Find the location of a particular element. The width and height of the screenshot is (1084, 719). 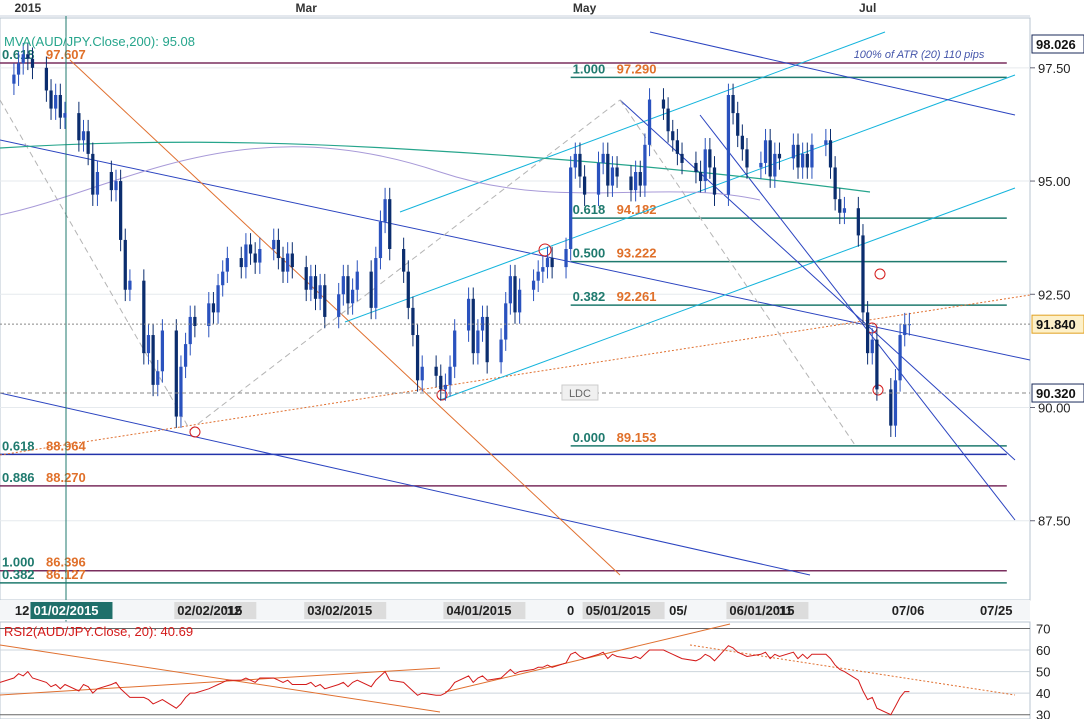

fib-ratio-label: 0.500 is located at coordinates (589, 253).